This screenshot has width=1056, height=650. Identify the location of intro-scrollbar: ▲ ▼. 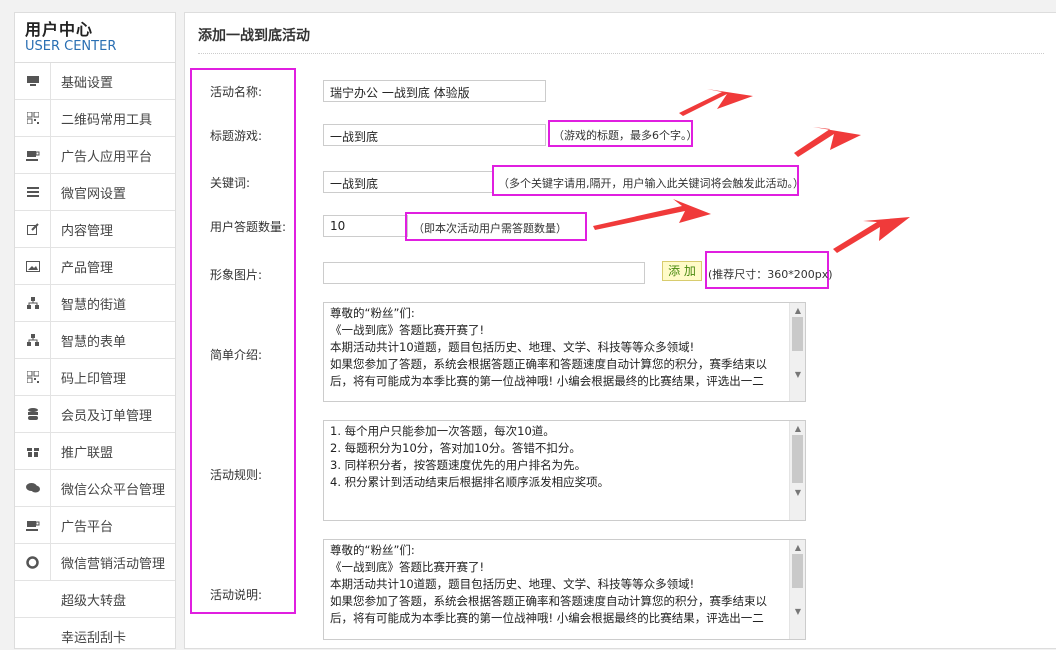
(797, 352).